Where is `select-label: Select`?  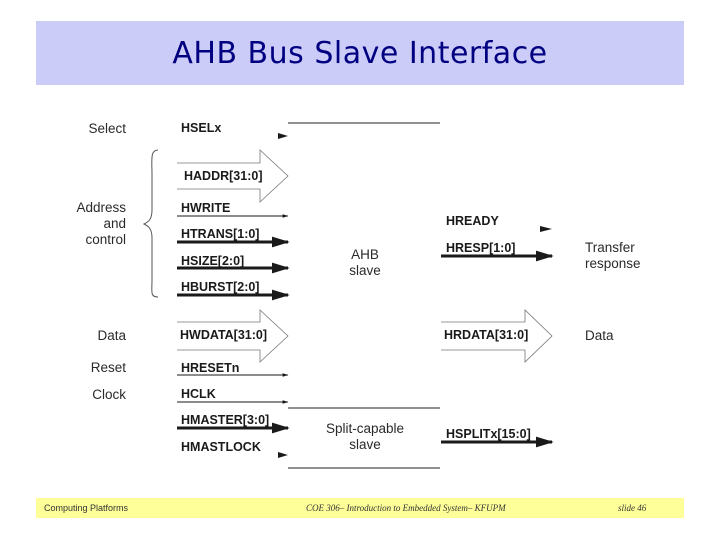 select-label: Select is located at coordinates (107, 128).